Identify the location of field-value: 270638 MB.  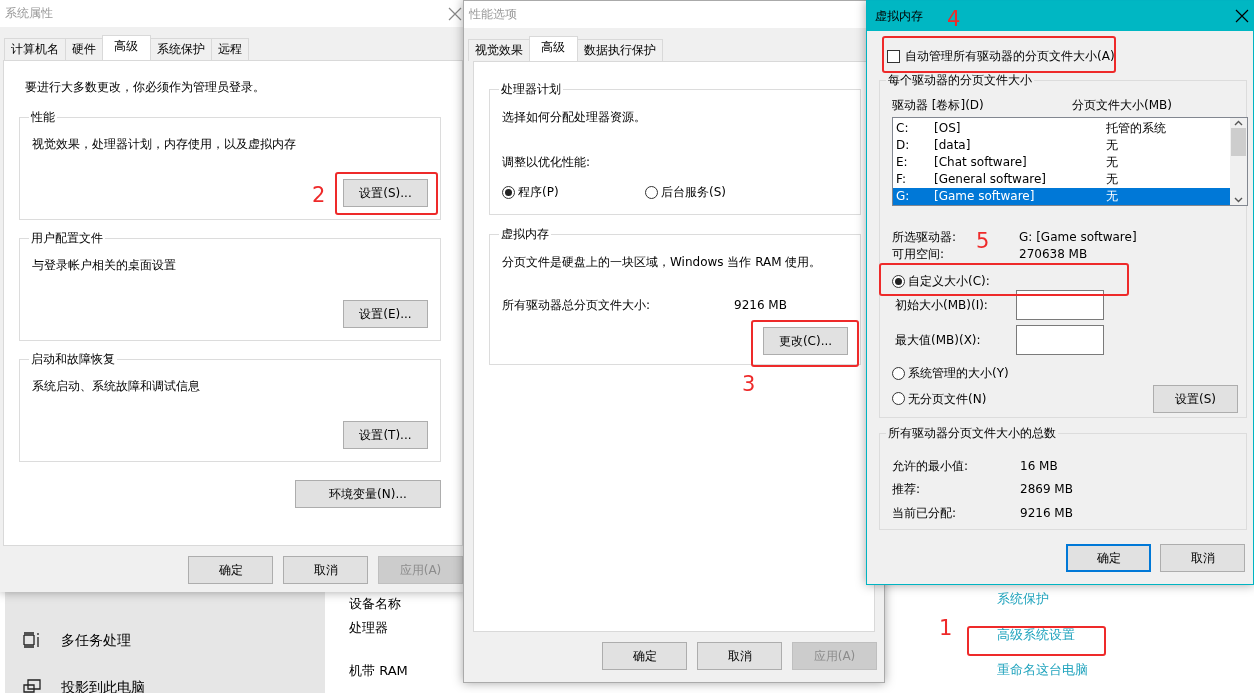
(1053, 253).